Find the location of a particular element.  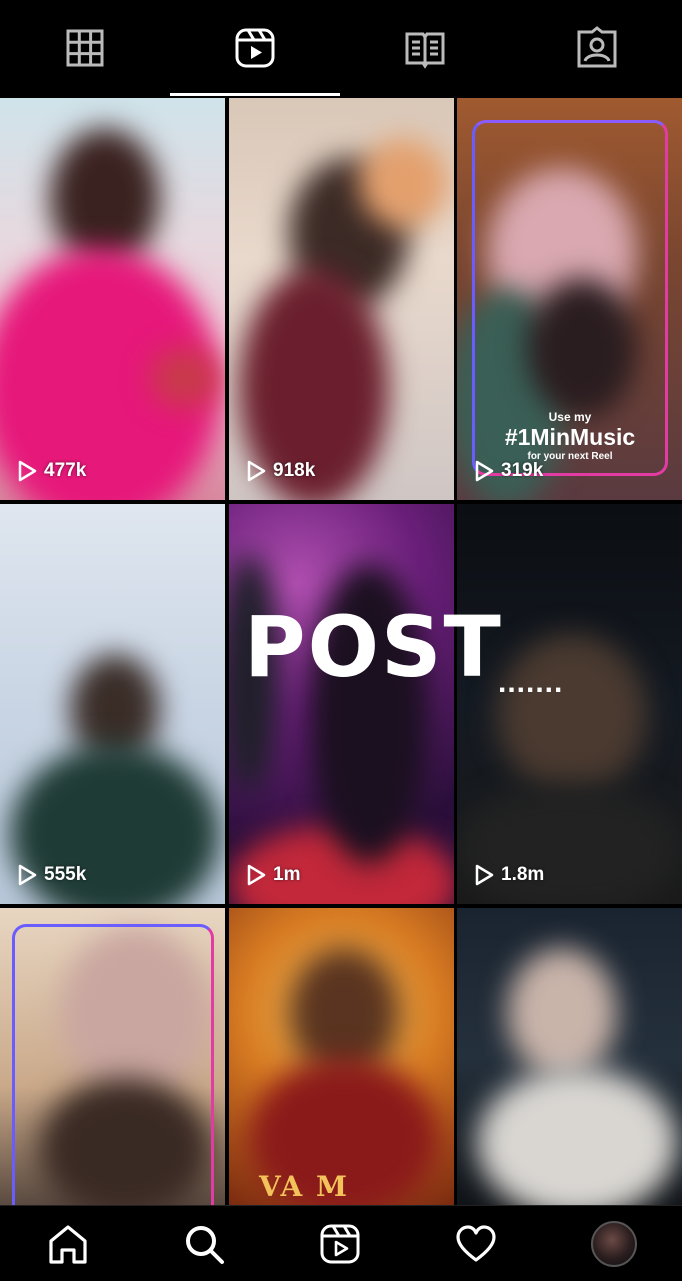

promo-frame is located at coordinates (113, 1064).